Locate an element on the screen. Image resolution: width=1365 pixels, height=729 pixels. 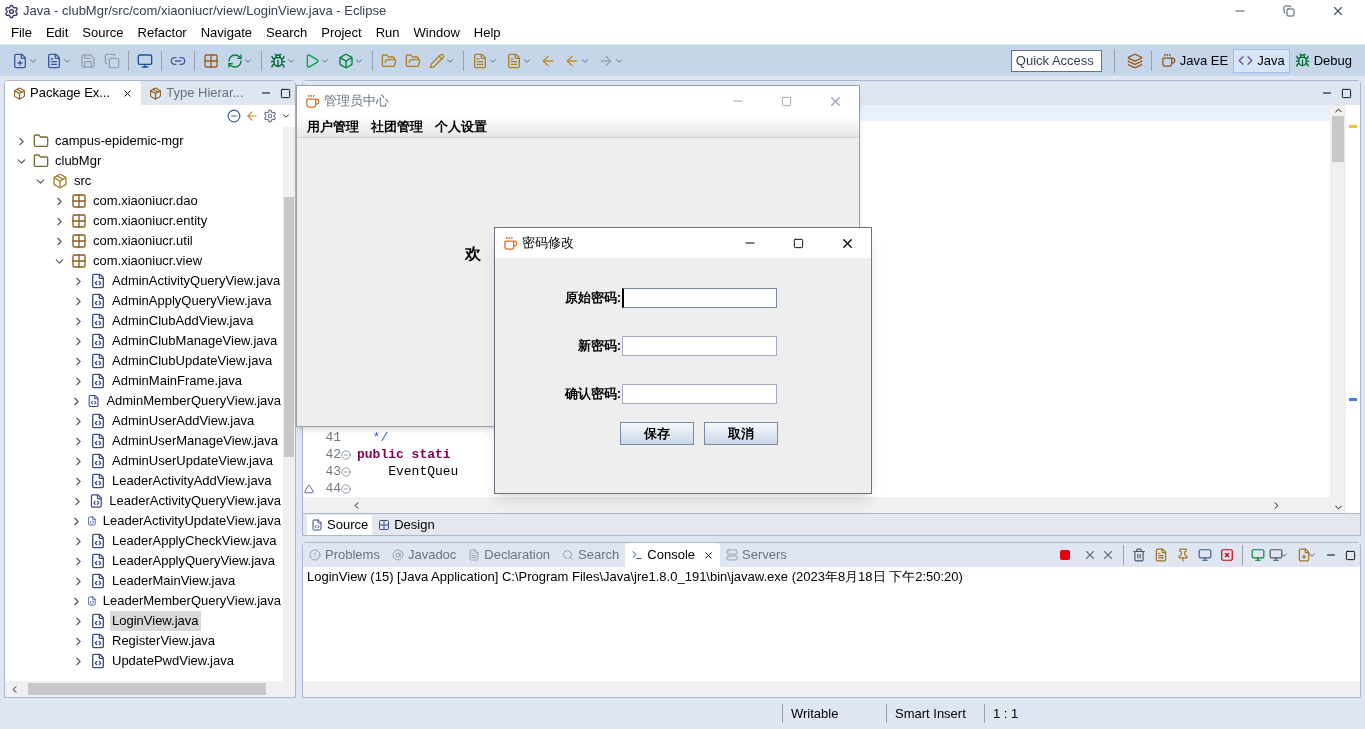
remove-all-icon is located at coordinates (1108, 555).